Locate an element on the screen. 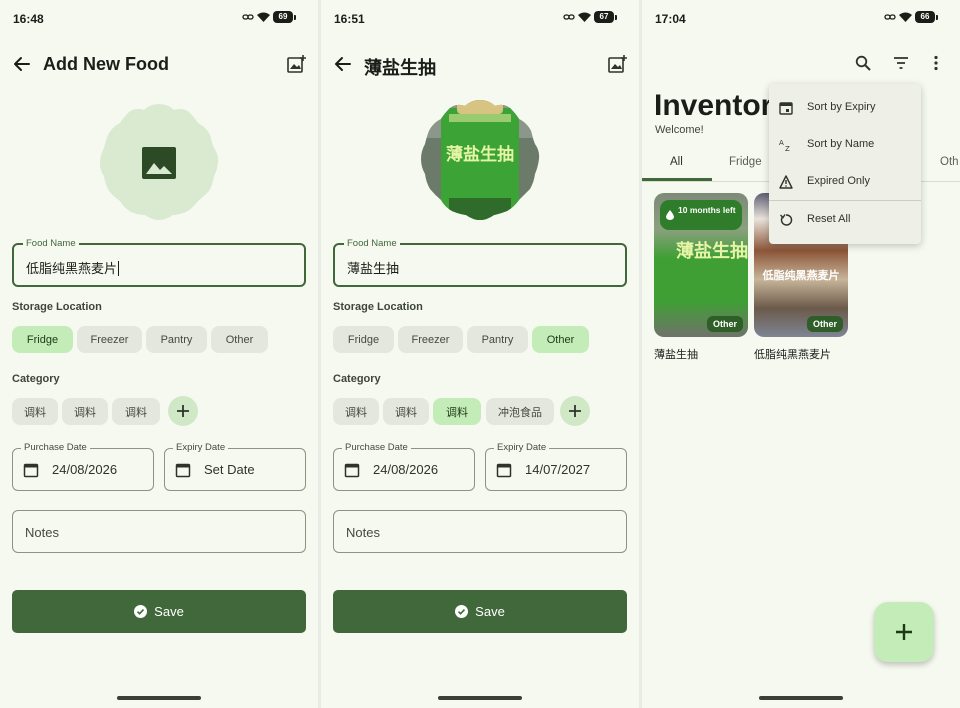 This screenshot has width=960, height=708. expiry-date-field: Expiry Date Set Date is located at coordinates (235, 466).